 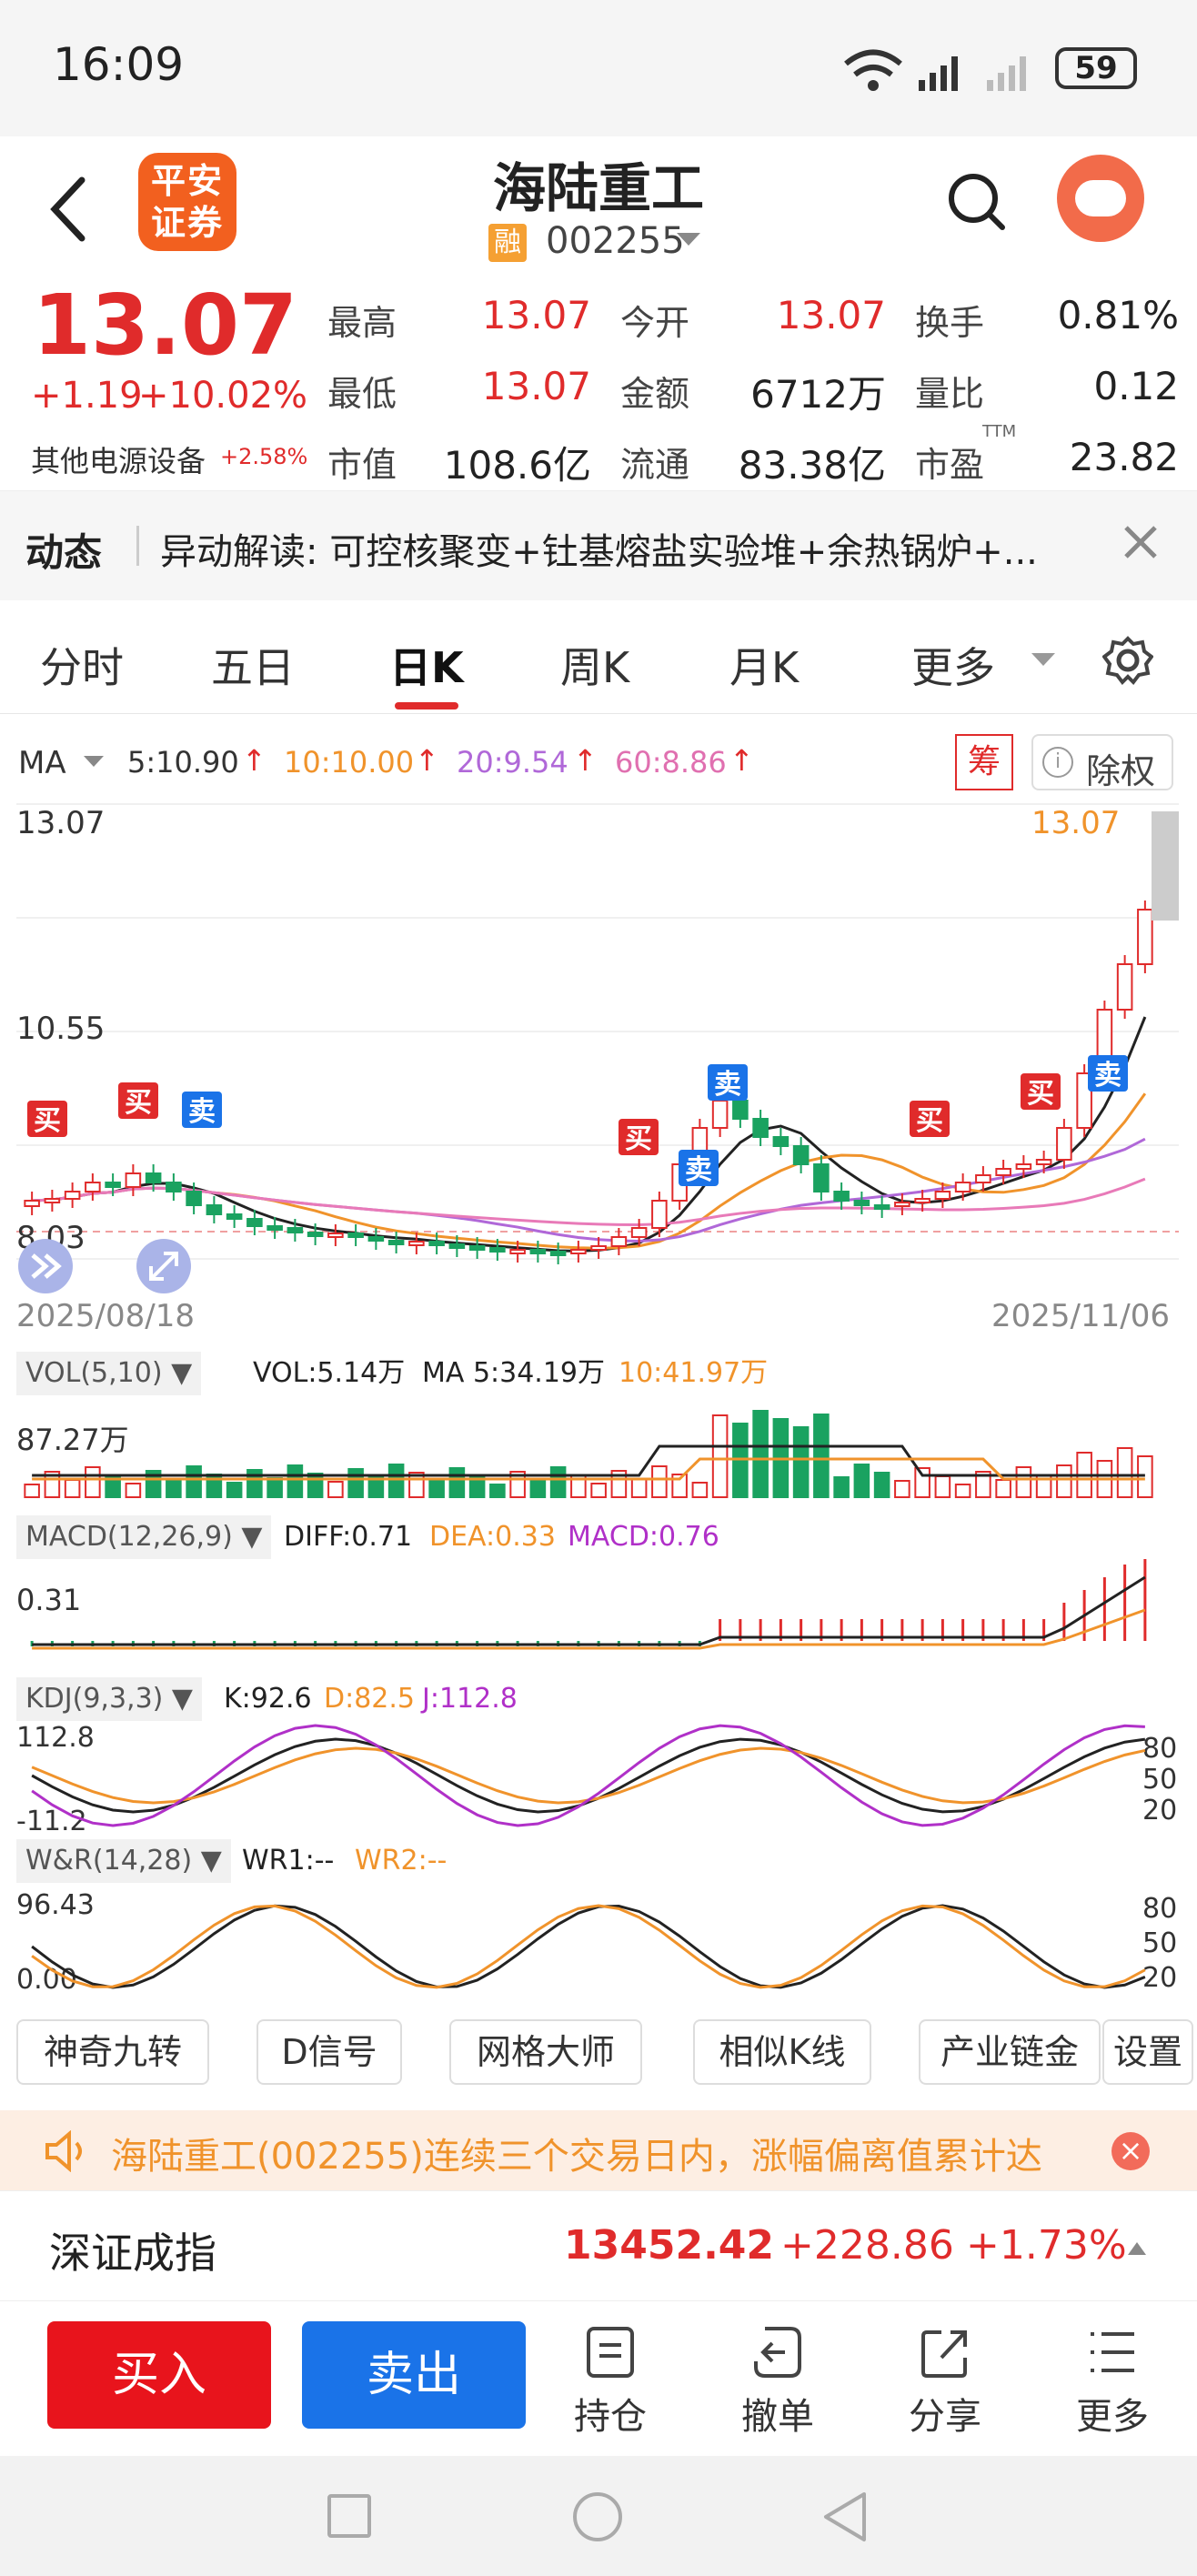 What do you see at coordinates (349, 2516) in the screenshot?
I see `recent-apps-icon` at bounding box center [349, 2516].